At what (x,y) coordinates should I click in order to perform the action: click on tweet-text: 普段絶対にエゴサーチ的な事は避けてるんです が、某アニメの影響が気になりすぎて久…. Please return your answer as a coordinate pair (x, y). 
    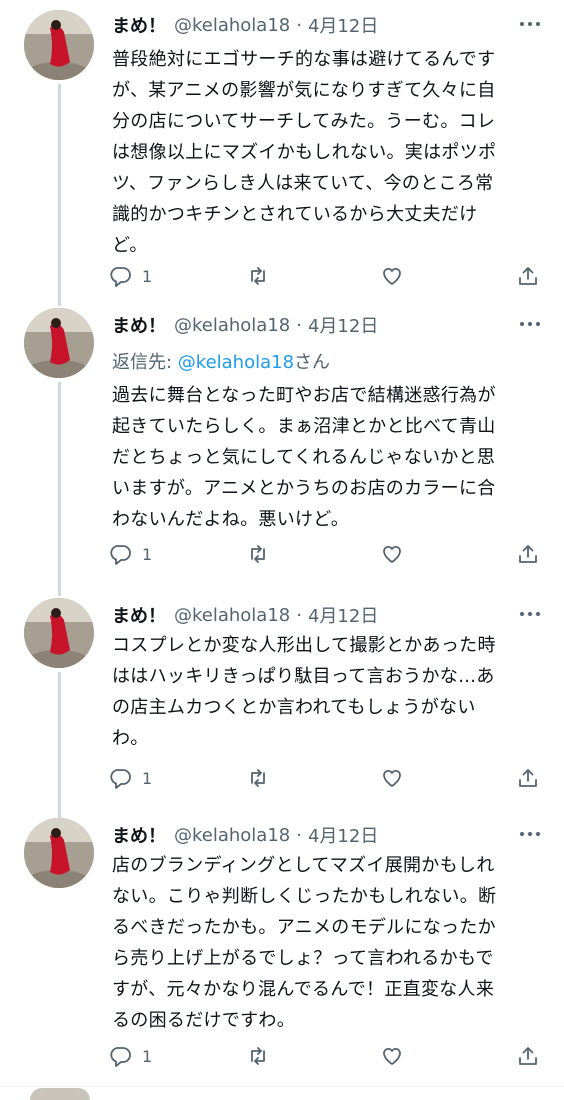
    Looking at the image, I should click on (322, 152).